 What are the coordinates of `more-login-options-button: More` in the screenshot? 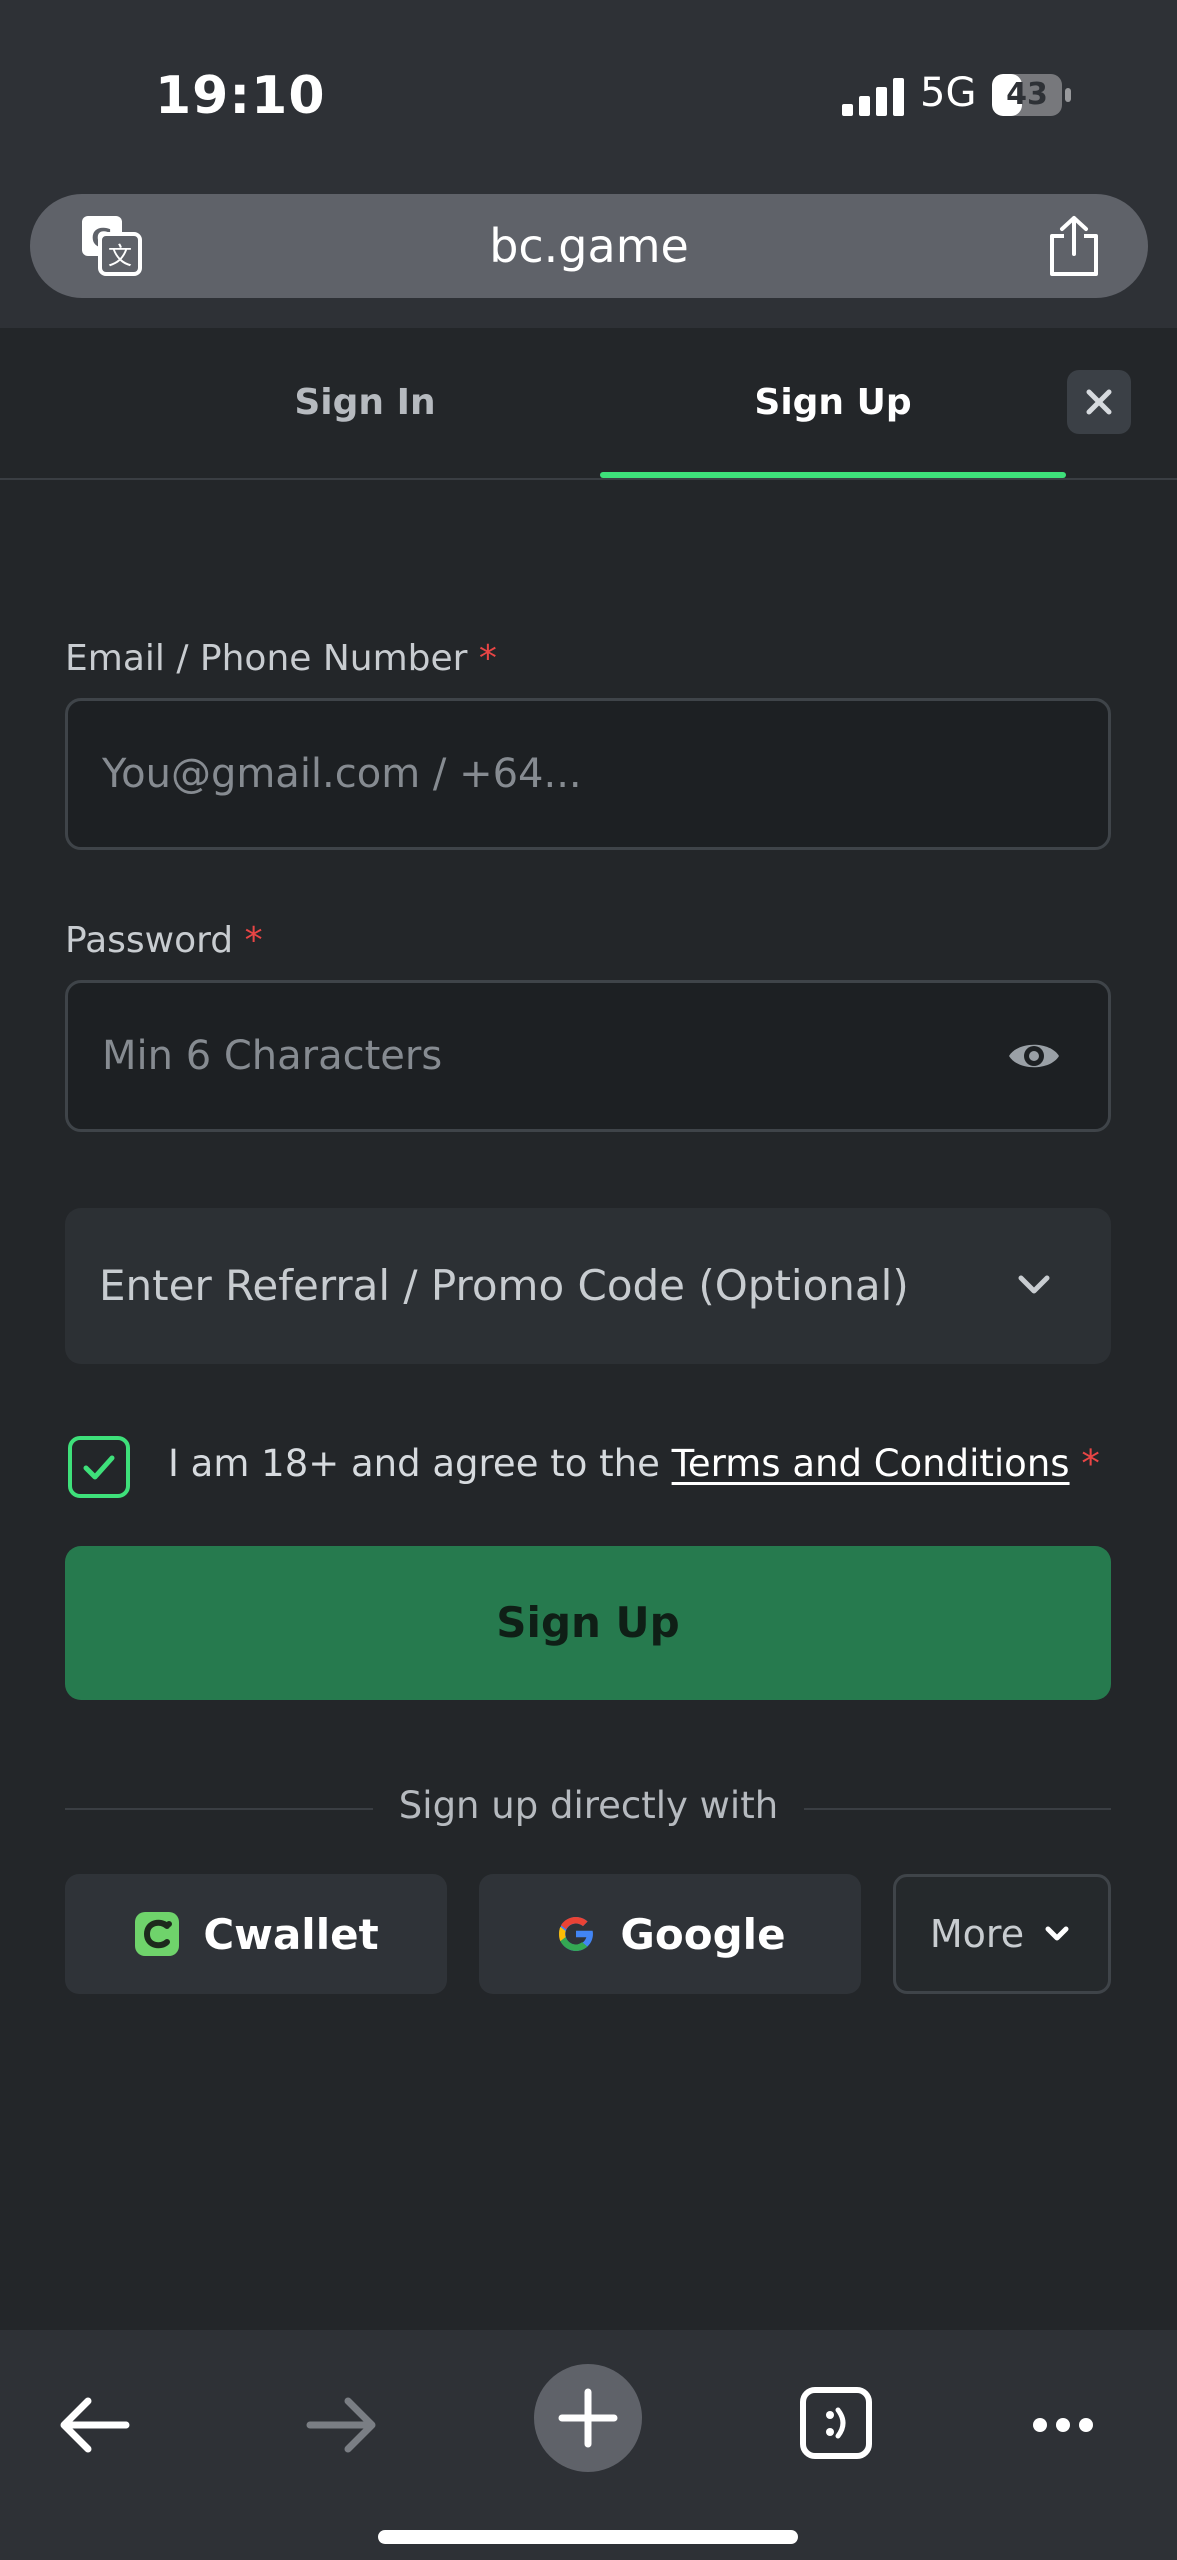 It's located at (1002, 1934).